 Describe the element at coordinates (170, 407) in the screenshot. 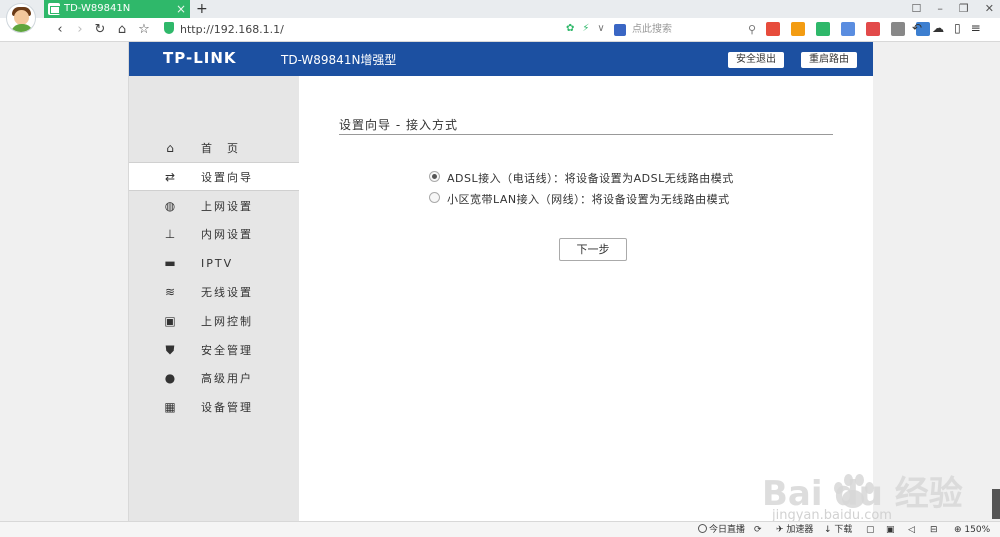

I see `grid-icon: ▦` at that location.